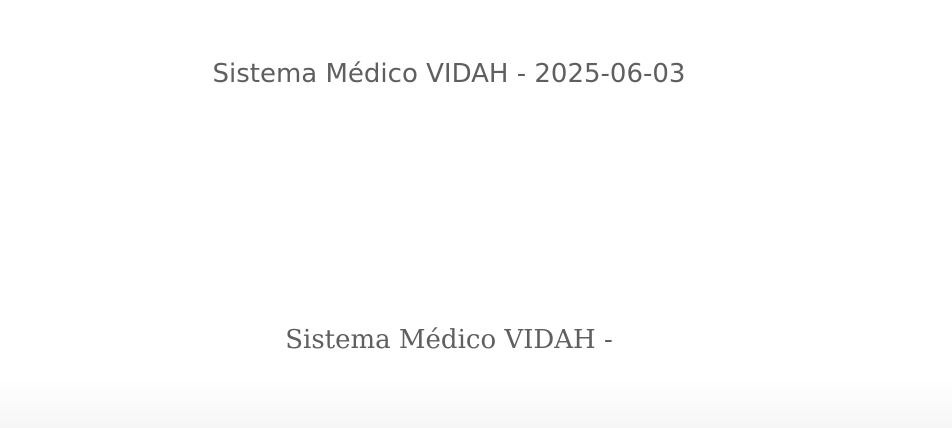  Describe the element at coordinates (449, 74) in the screenshot. I see `header-title: Sistema Médico VIDAH - 2025-06-03` at that location.